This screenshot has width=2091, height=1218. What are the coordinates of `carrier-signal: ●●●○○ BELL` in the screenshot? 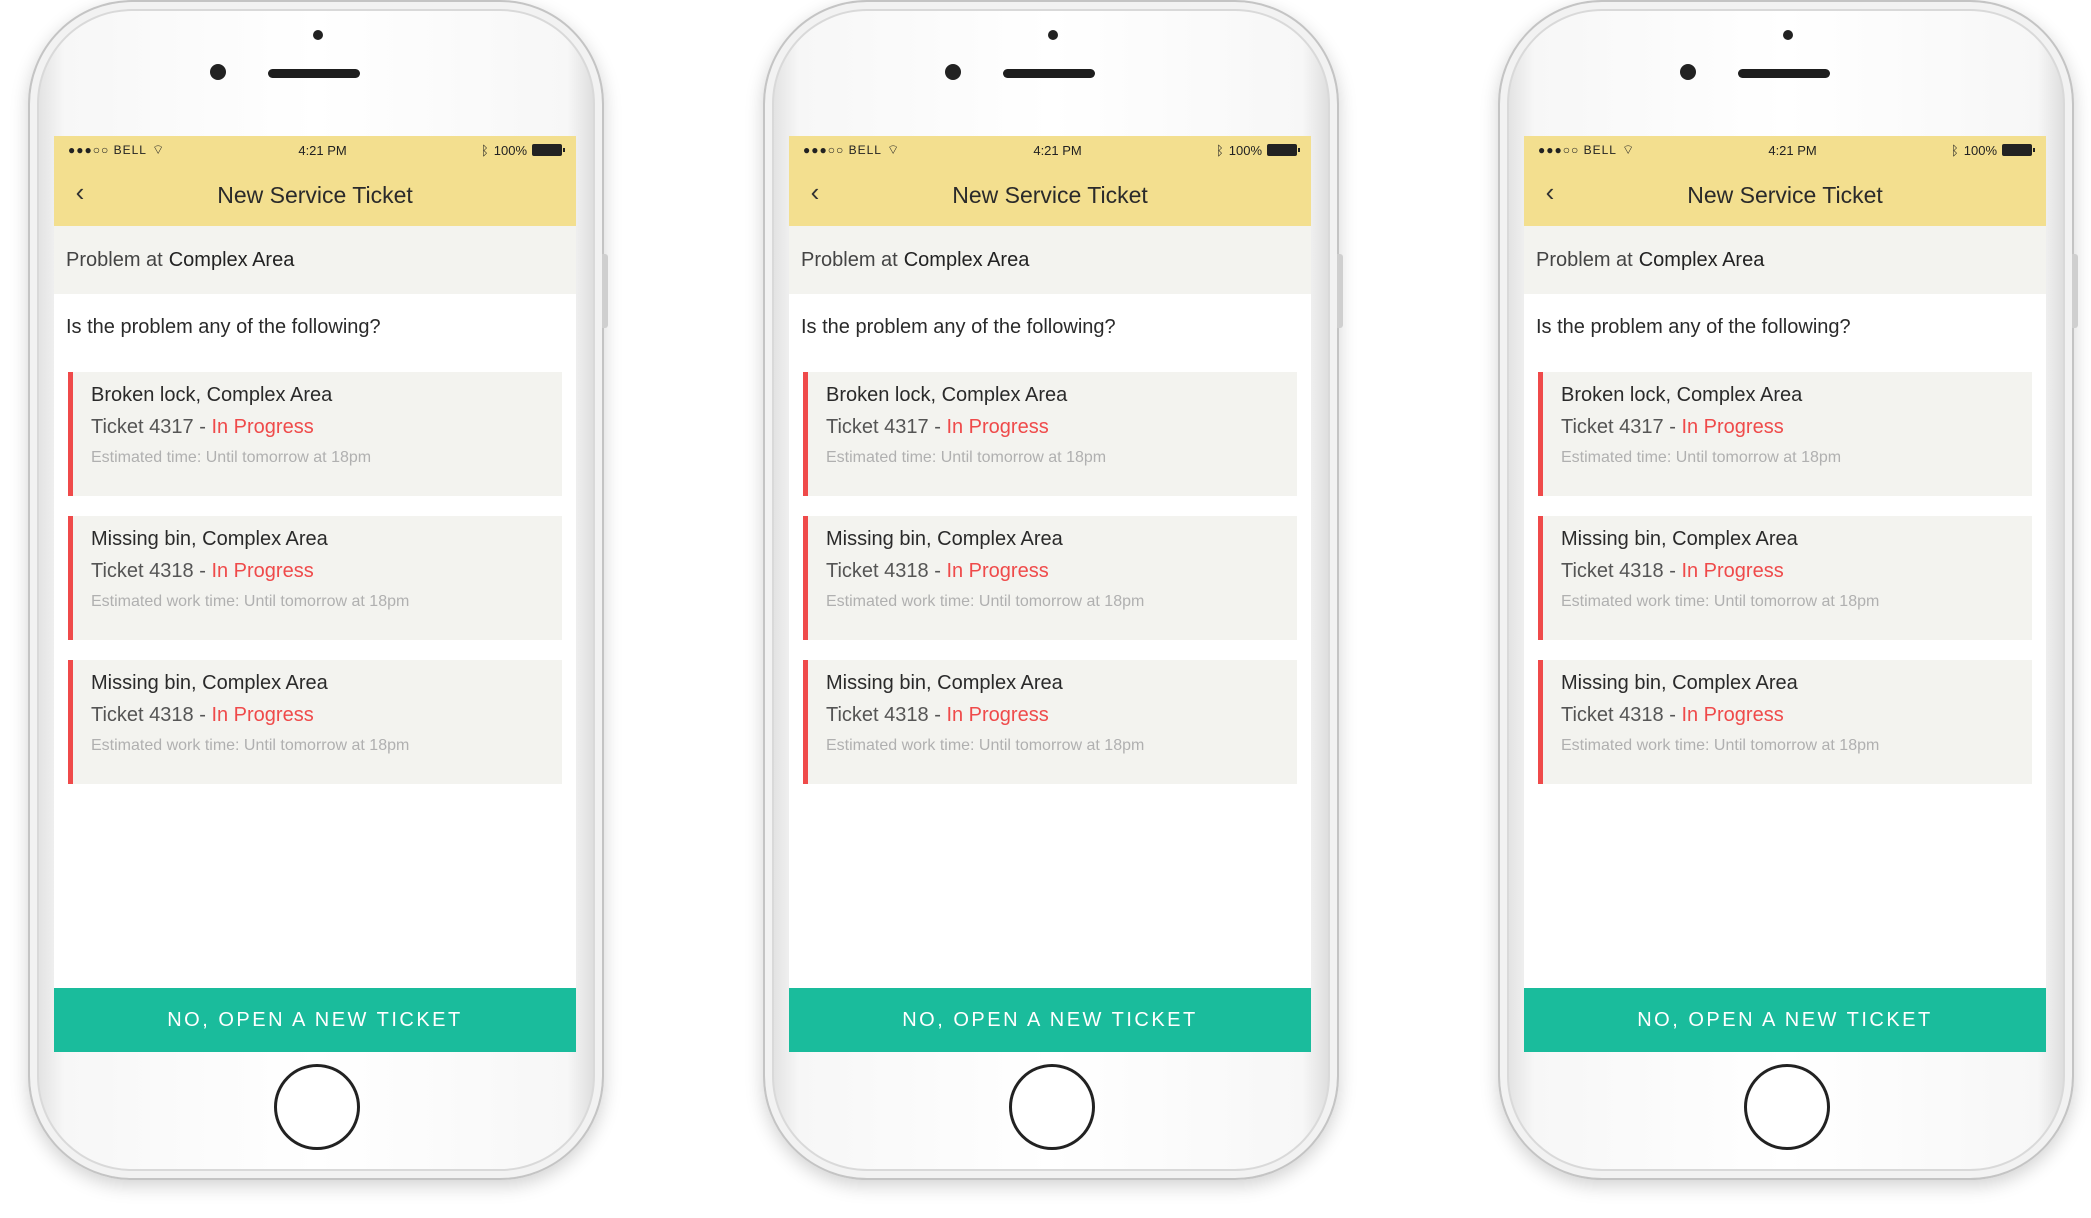 It's located at (842, 150).